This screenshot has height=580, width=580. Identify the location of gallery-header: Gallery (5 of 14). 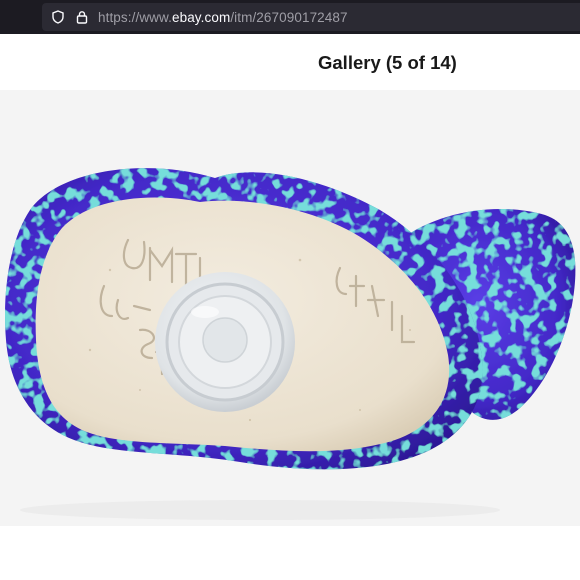
(290, 62).